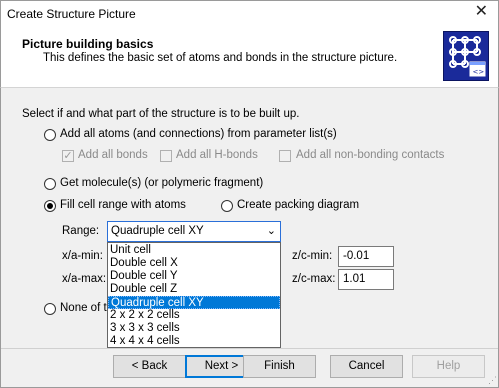  Describe the element at coordinates (194, 250) in the screenshot. I see `dropdown-option: Unit cell` at that location.